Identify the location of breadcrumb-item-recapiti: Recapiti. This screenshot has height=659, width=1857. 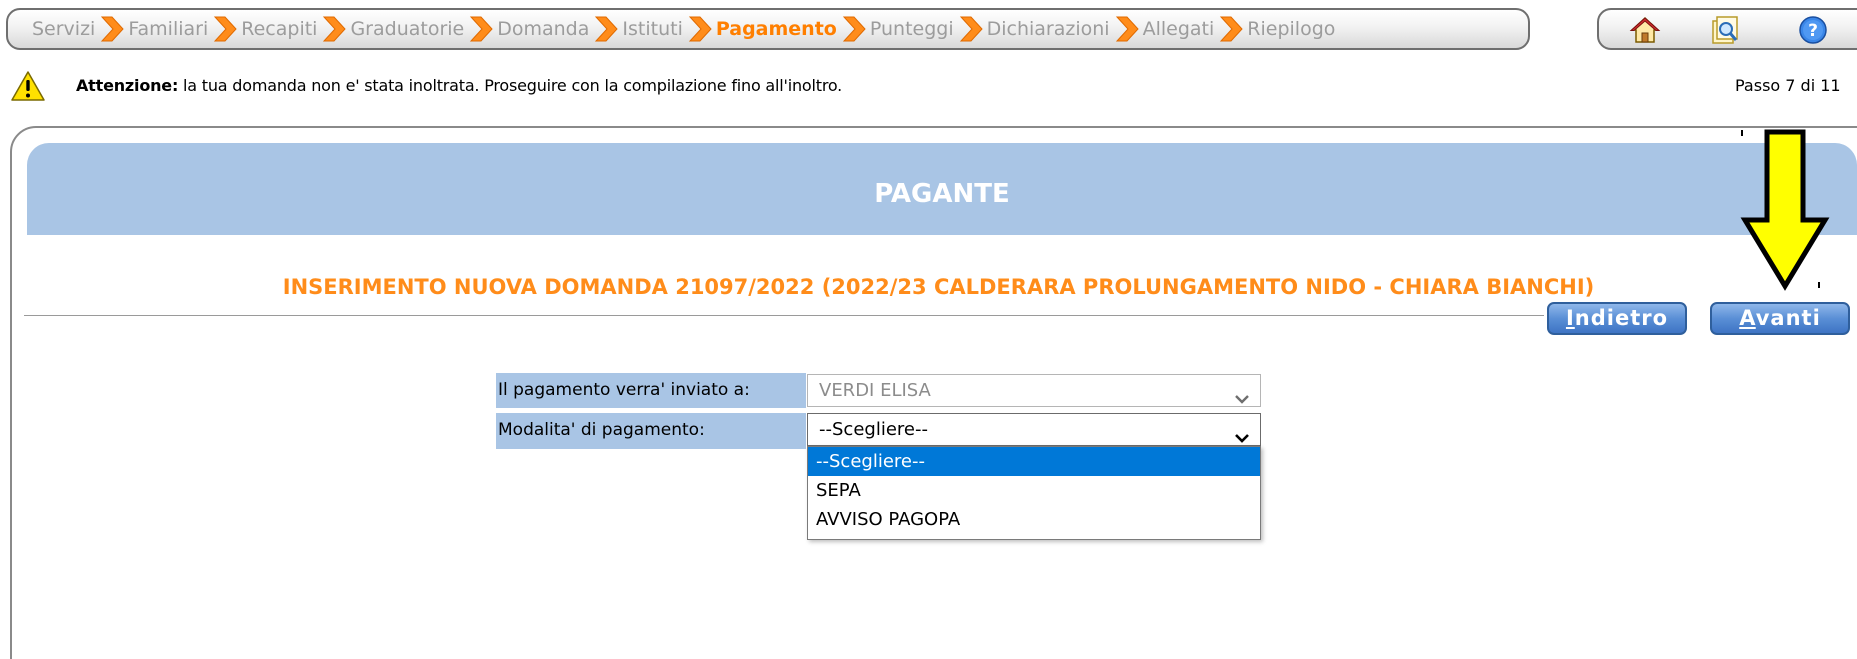
(279, 29).